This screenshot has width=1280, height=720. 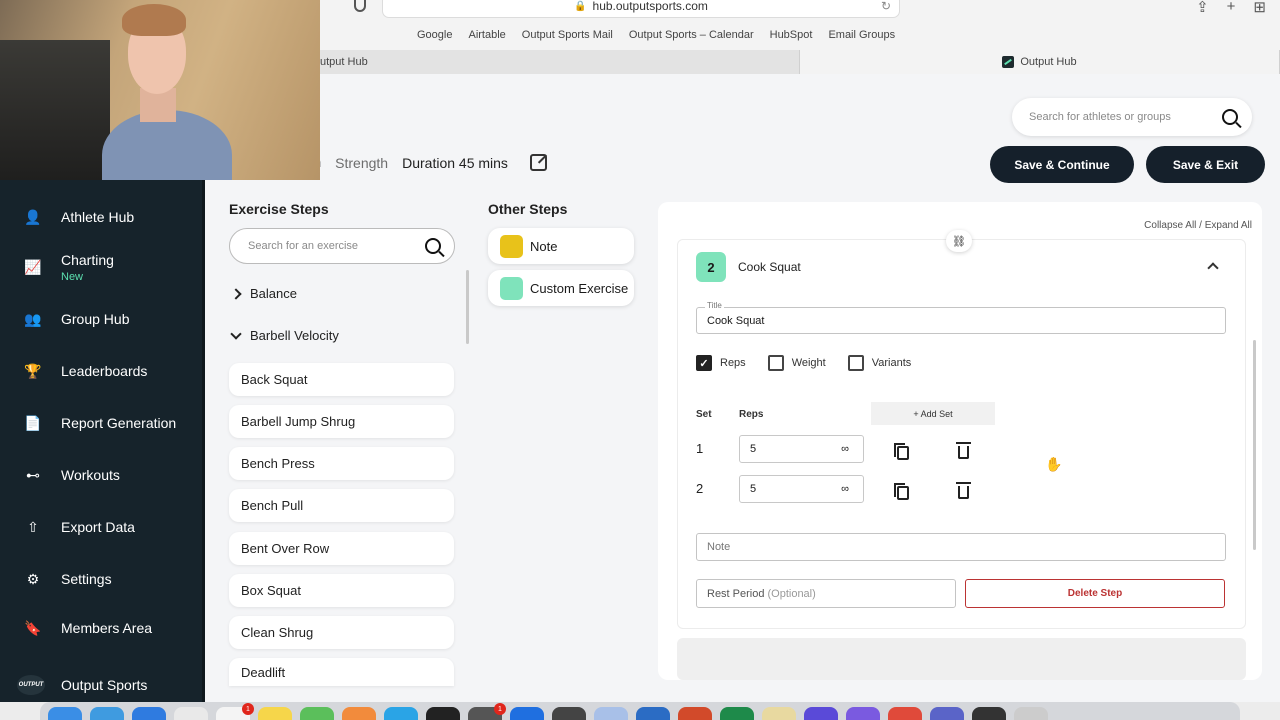 I want to click on add-set-button: + Add Set, so click(x=933, y=413).